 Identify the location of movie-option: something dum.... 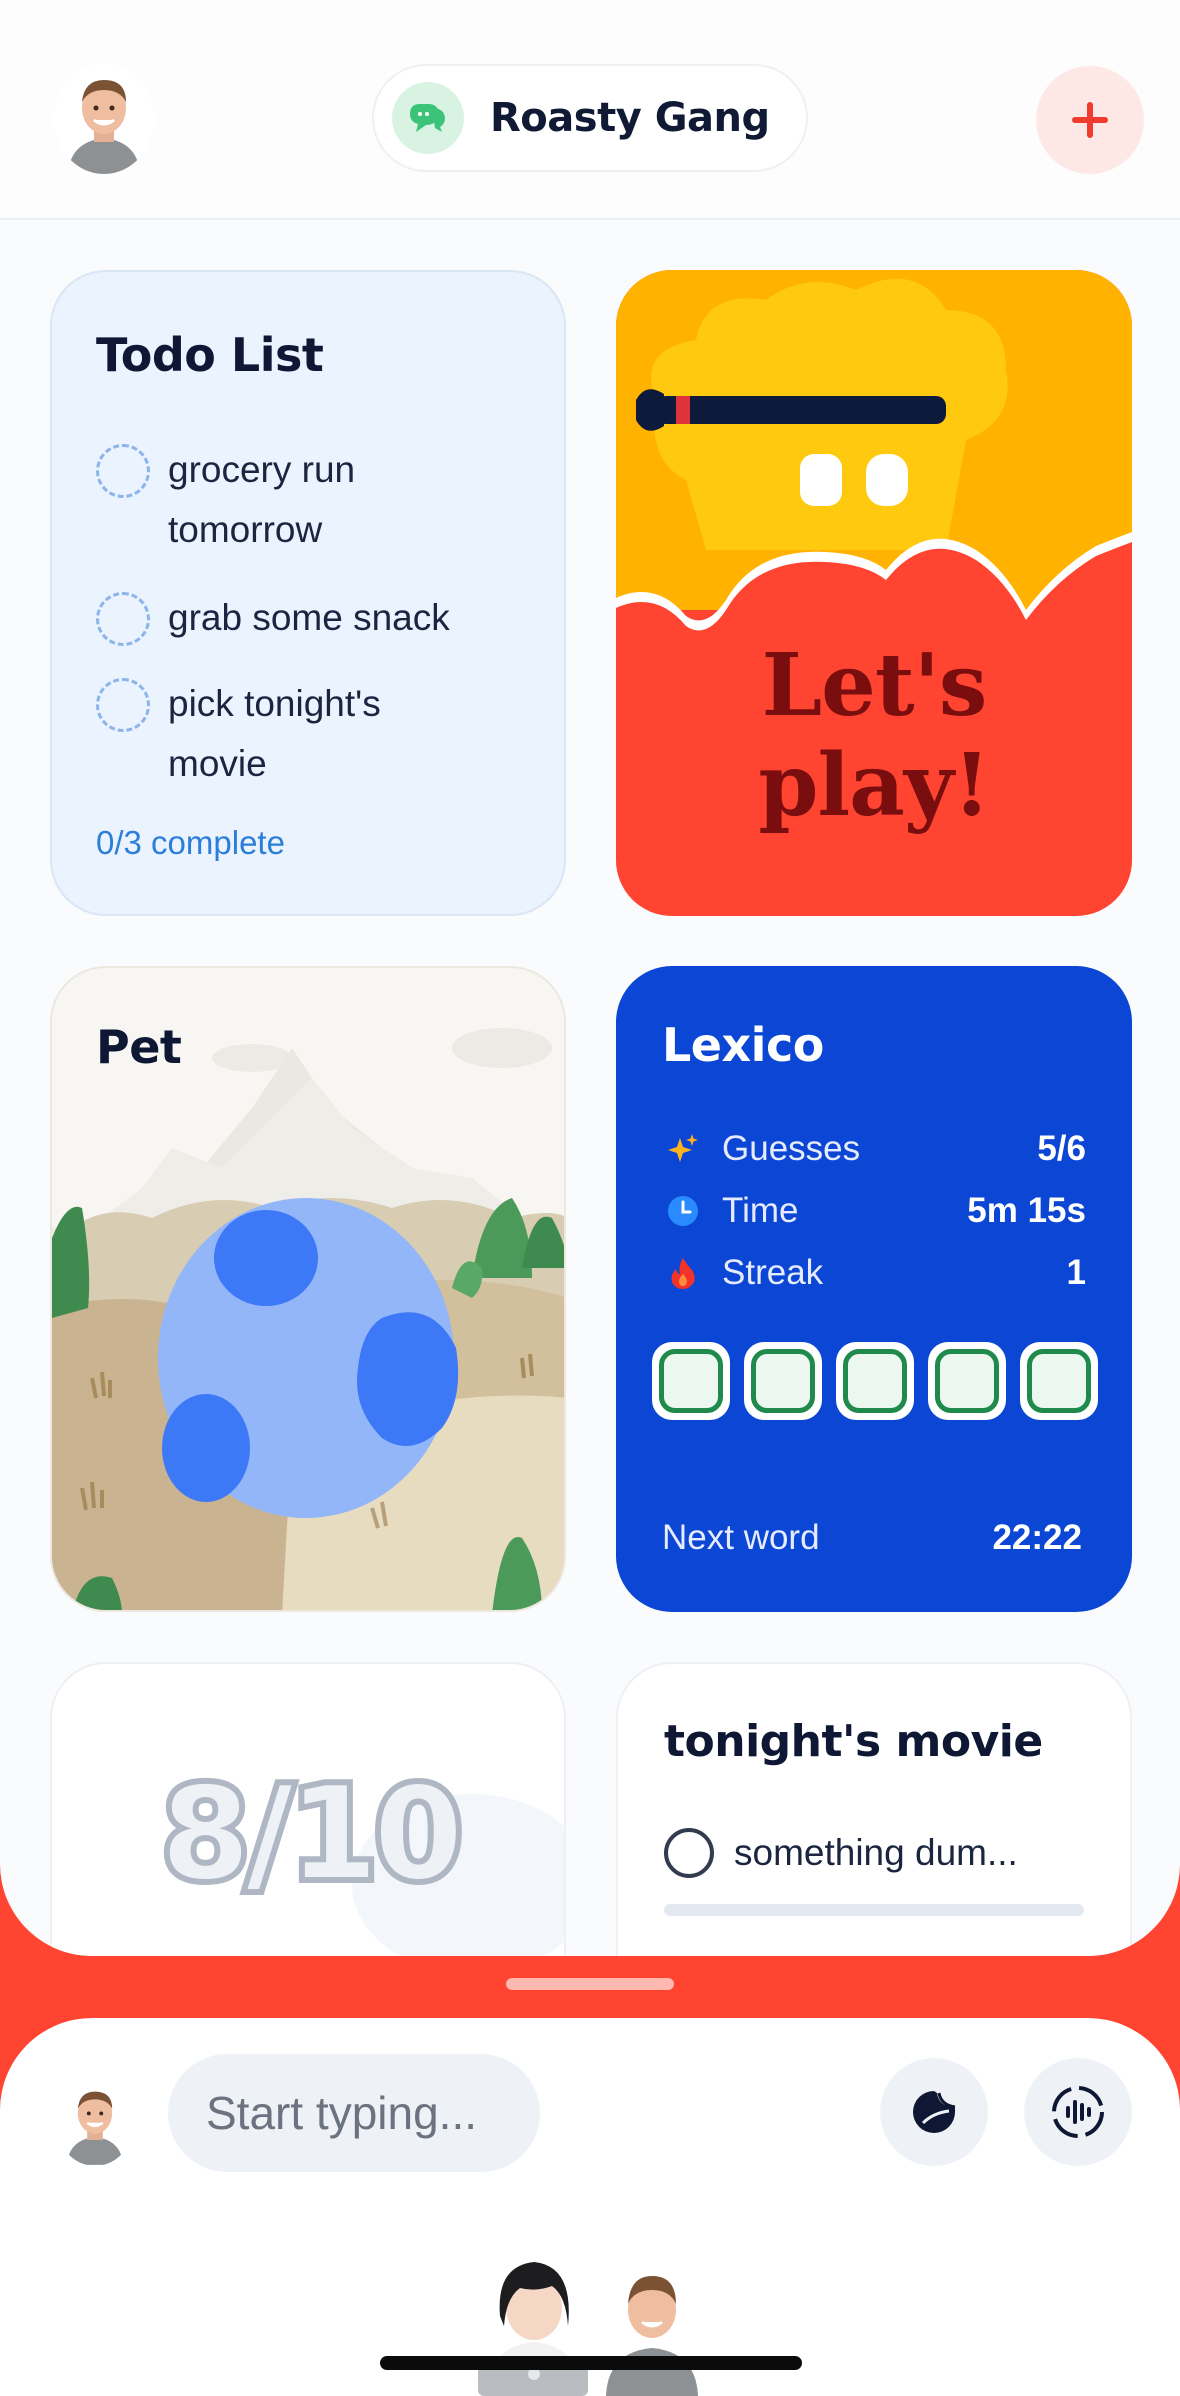
(841, 1853).